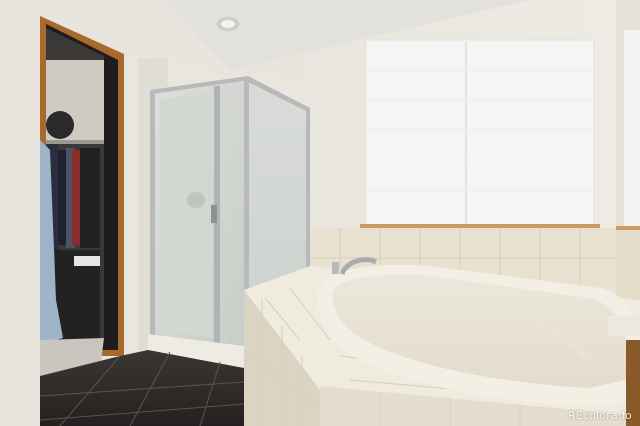 Image resolution: width=640 pixels, height=426 pixels. What do you see at coordinates (214, 214) in the screenshot?
I see `shower-handle` at bounding box center [214, 214].